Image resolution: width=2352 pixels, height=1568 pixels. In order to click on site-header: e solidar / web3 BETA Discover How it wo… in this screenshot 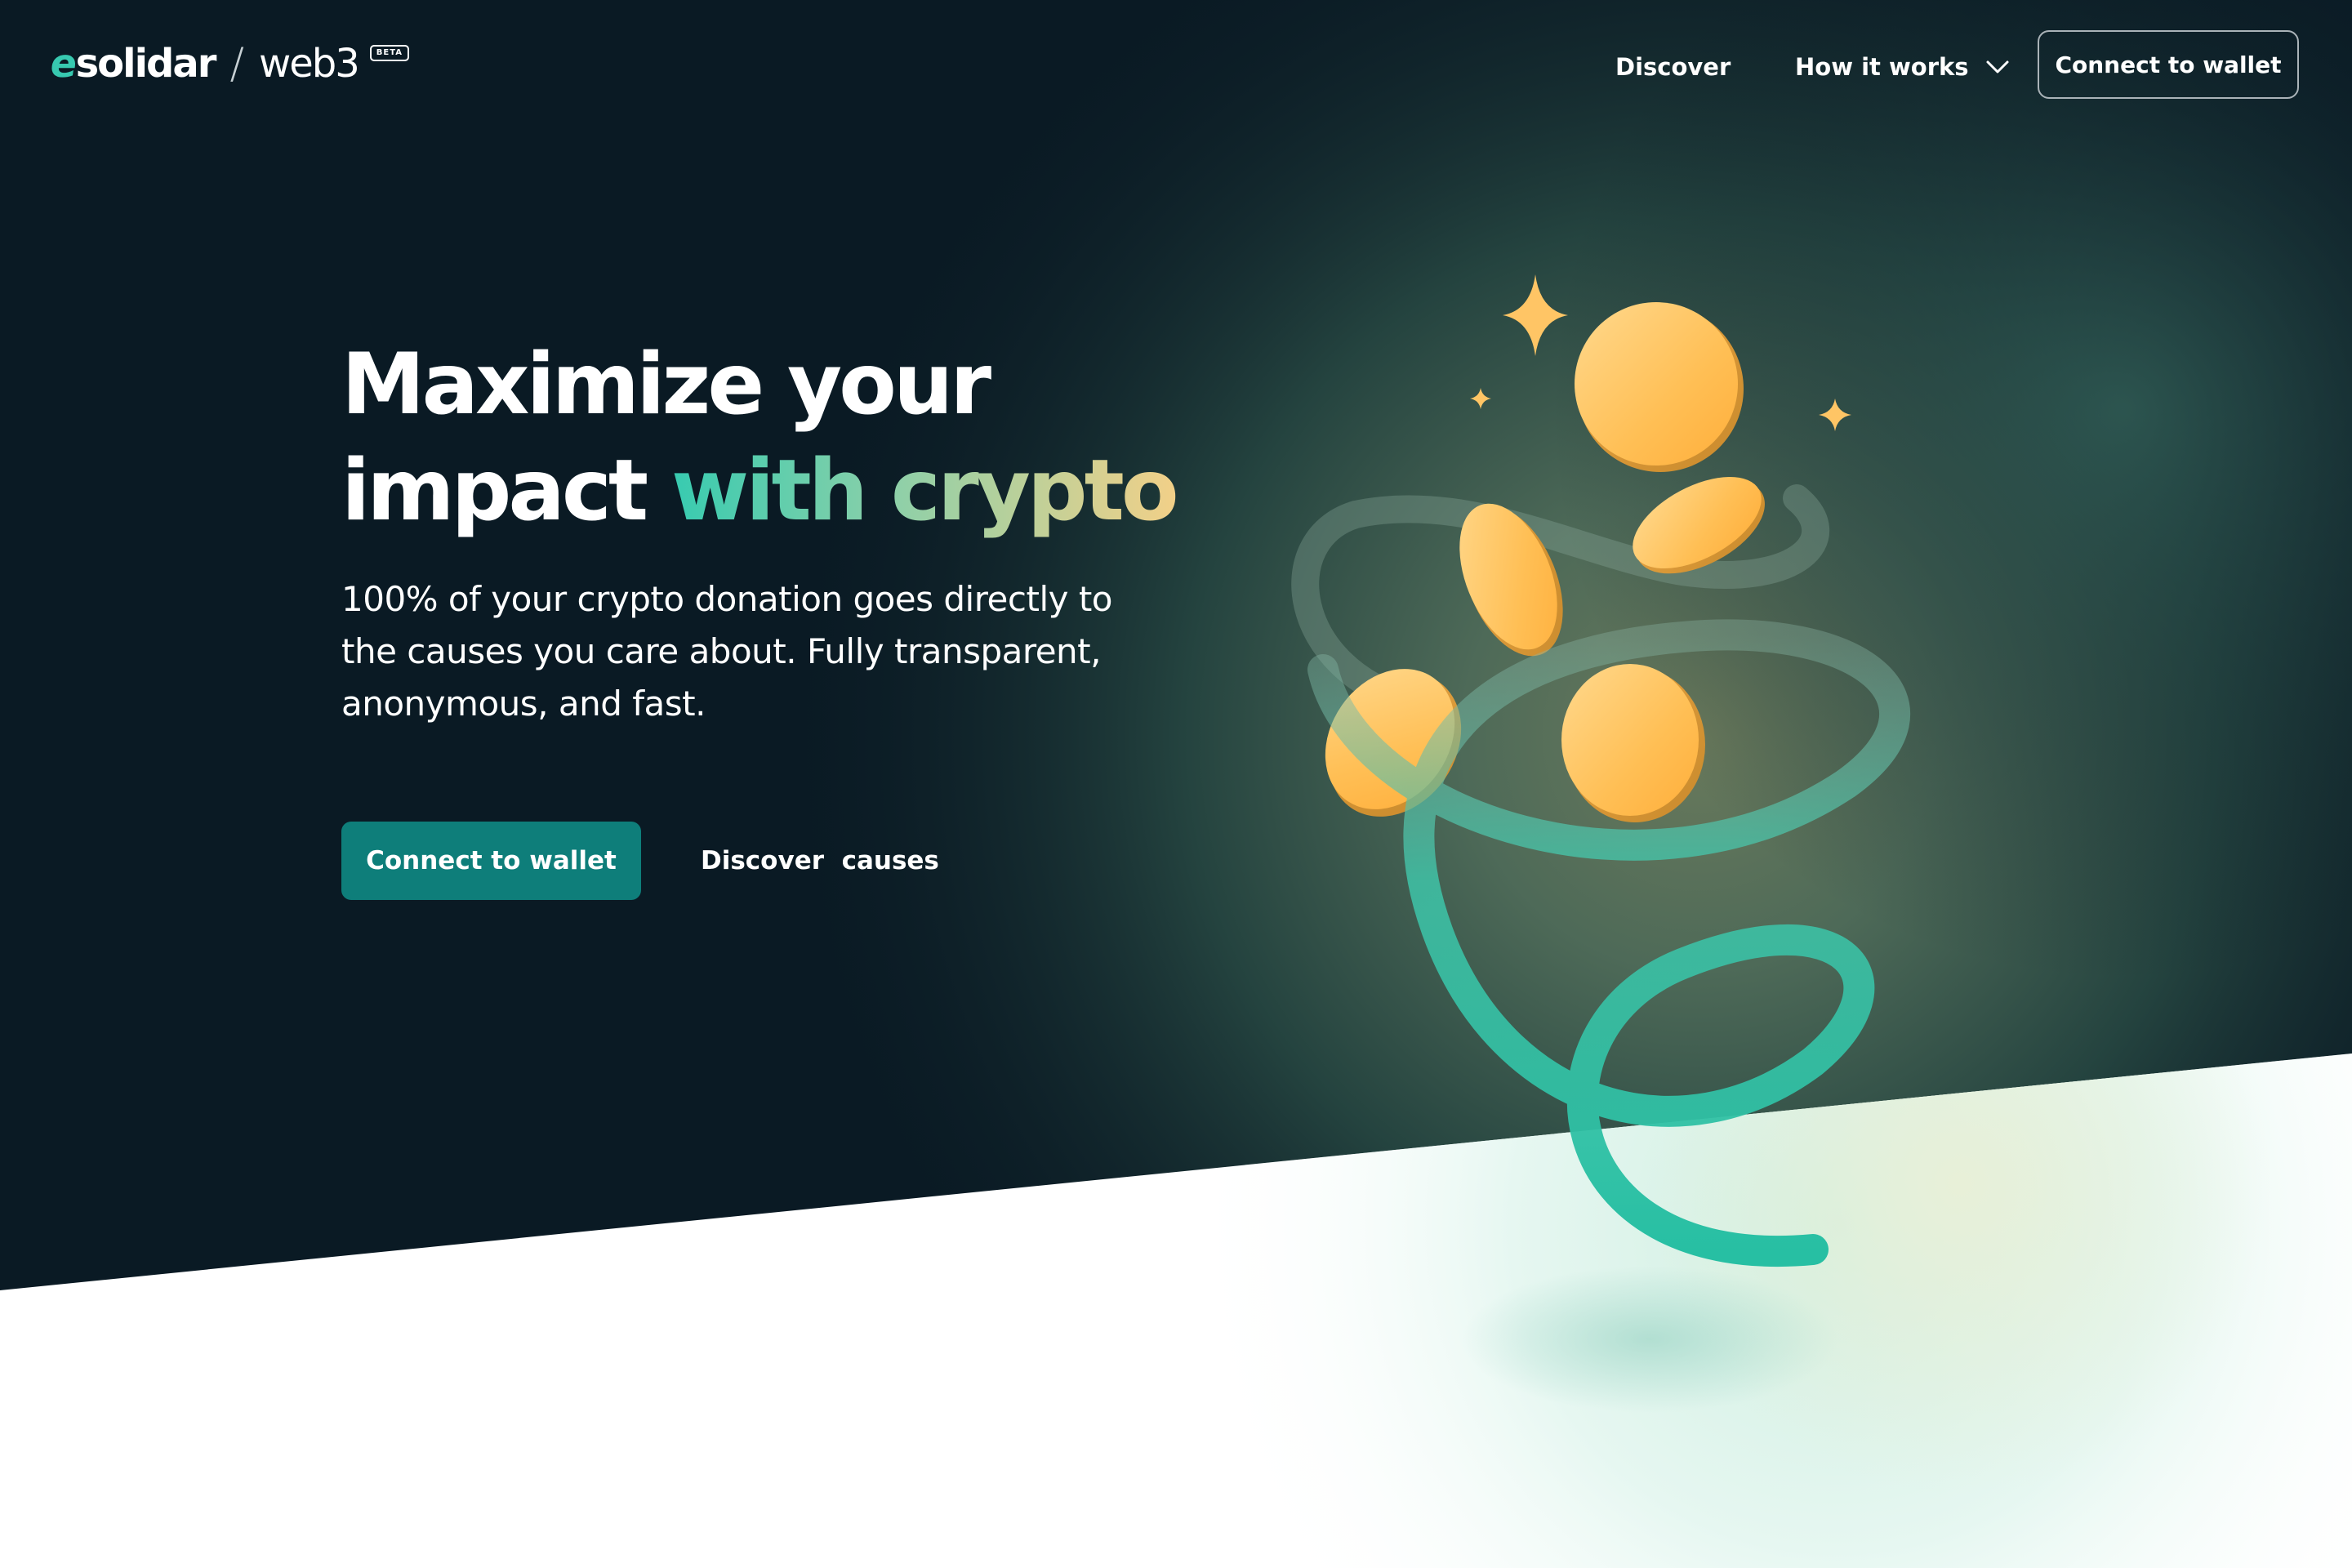, I will do `click(1176, 65)`.